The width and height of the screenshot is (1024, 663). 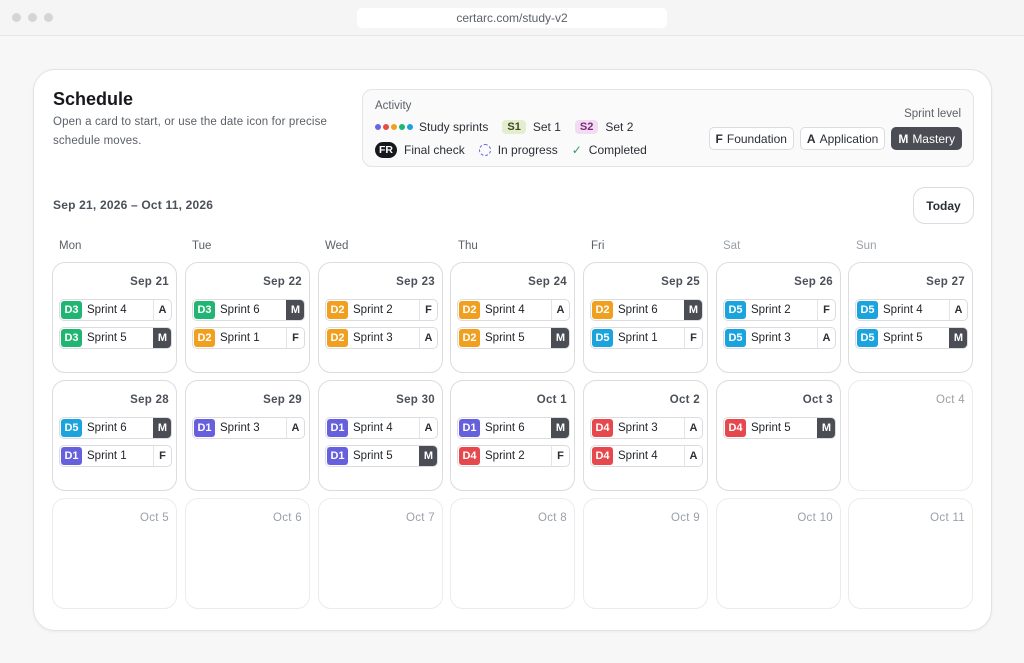 I want to click on sprint-card: D3 Sprint 6 M, so click(x=248, y=310).